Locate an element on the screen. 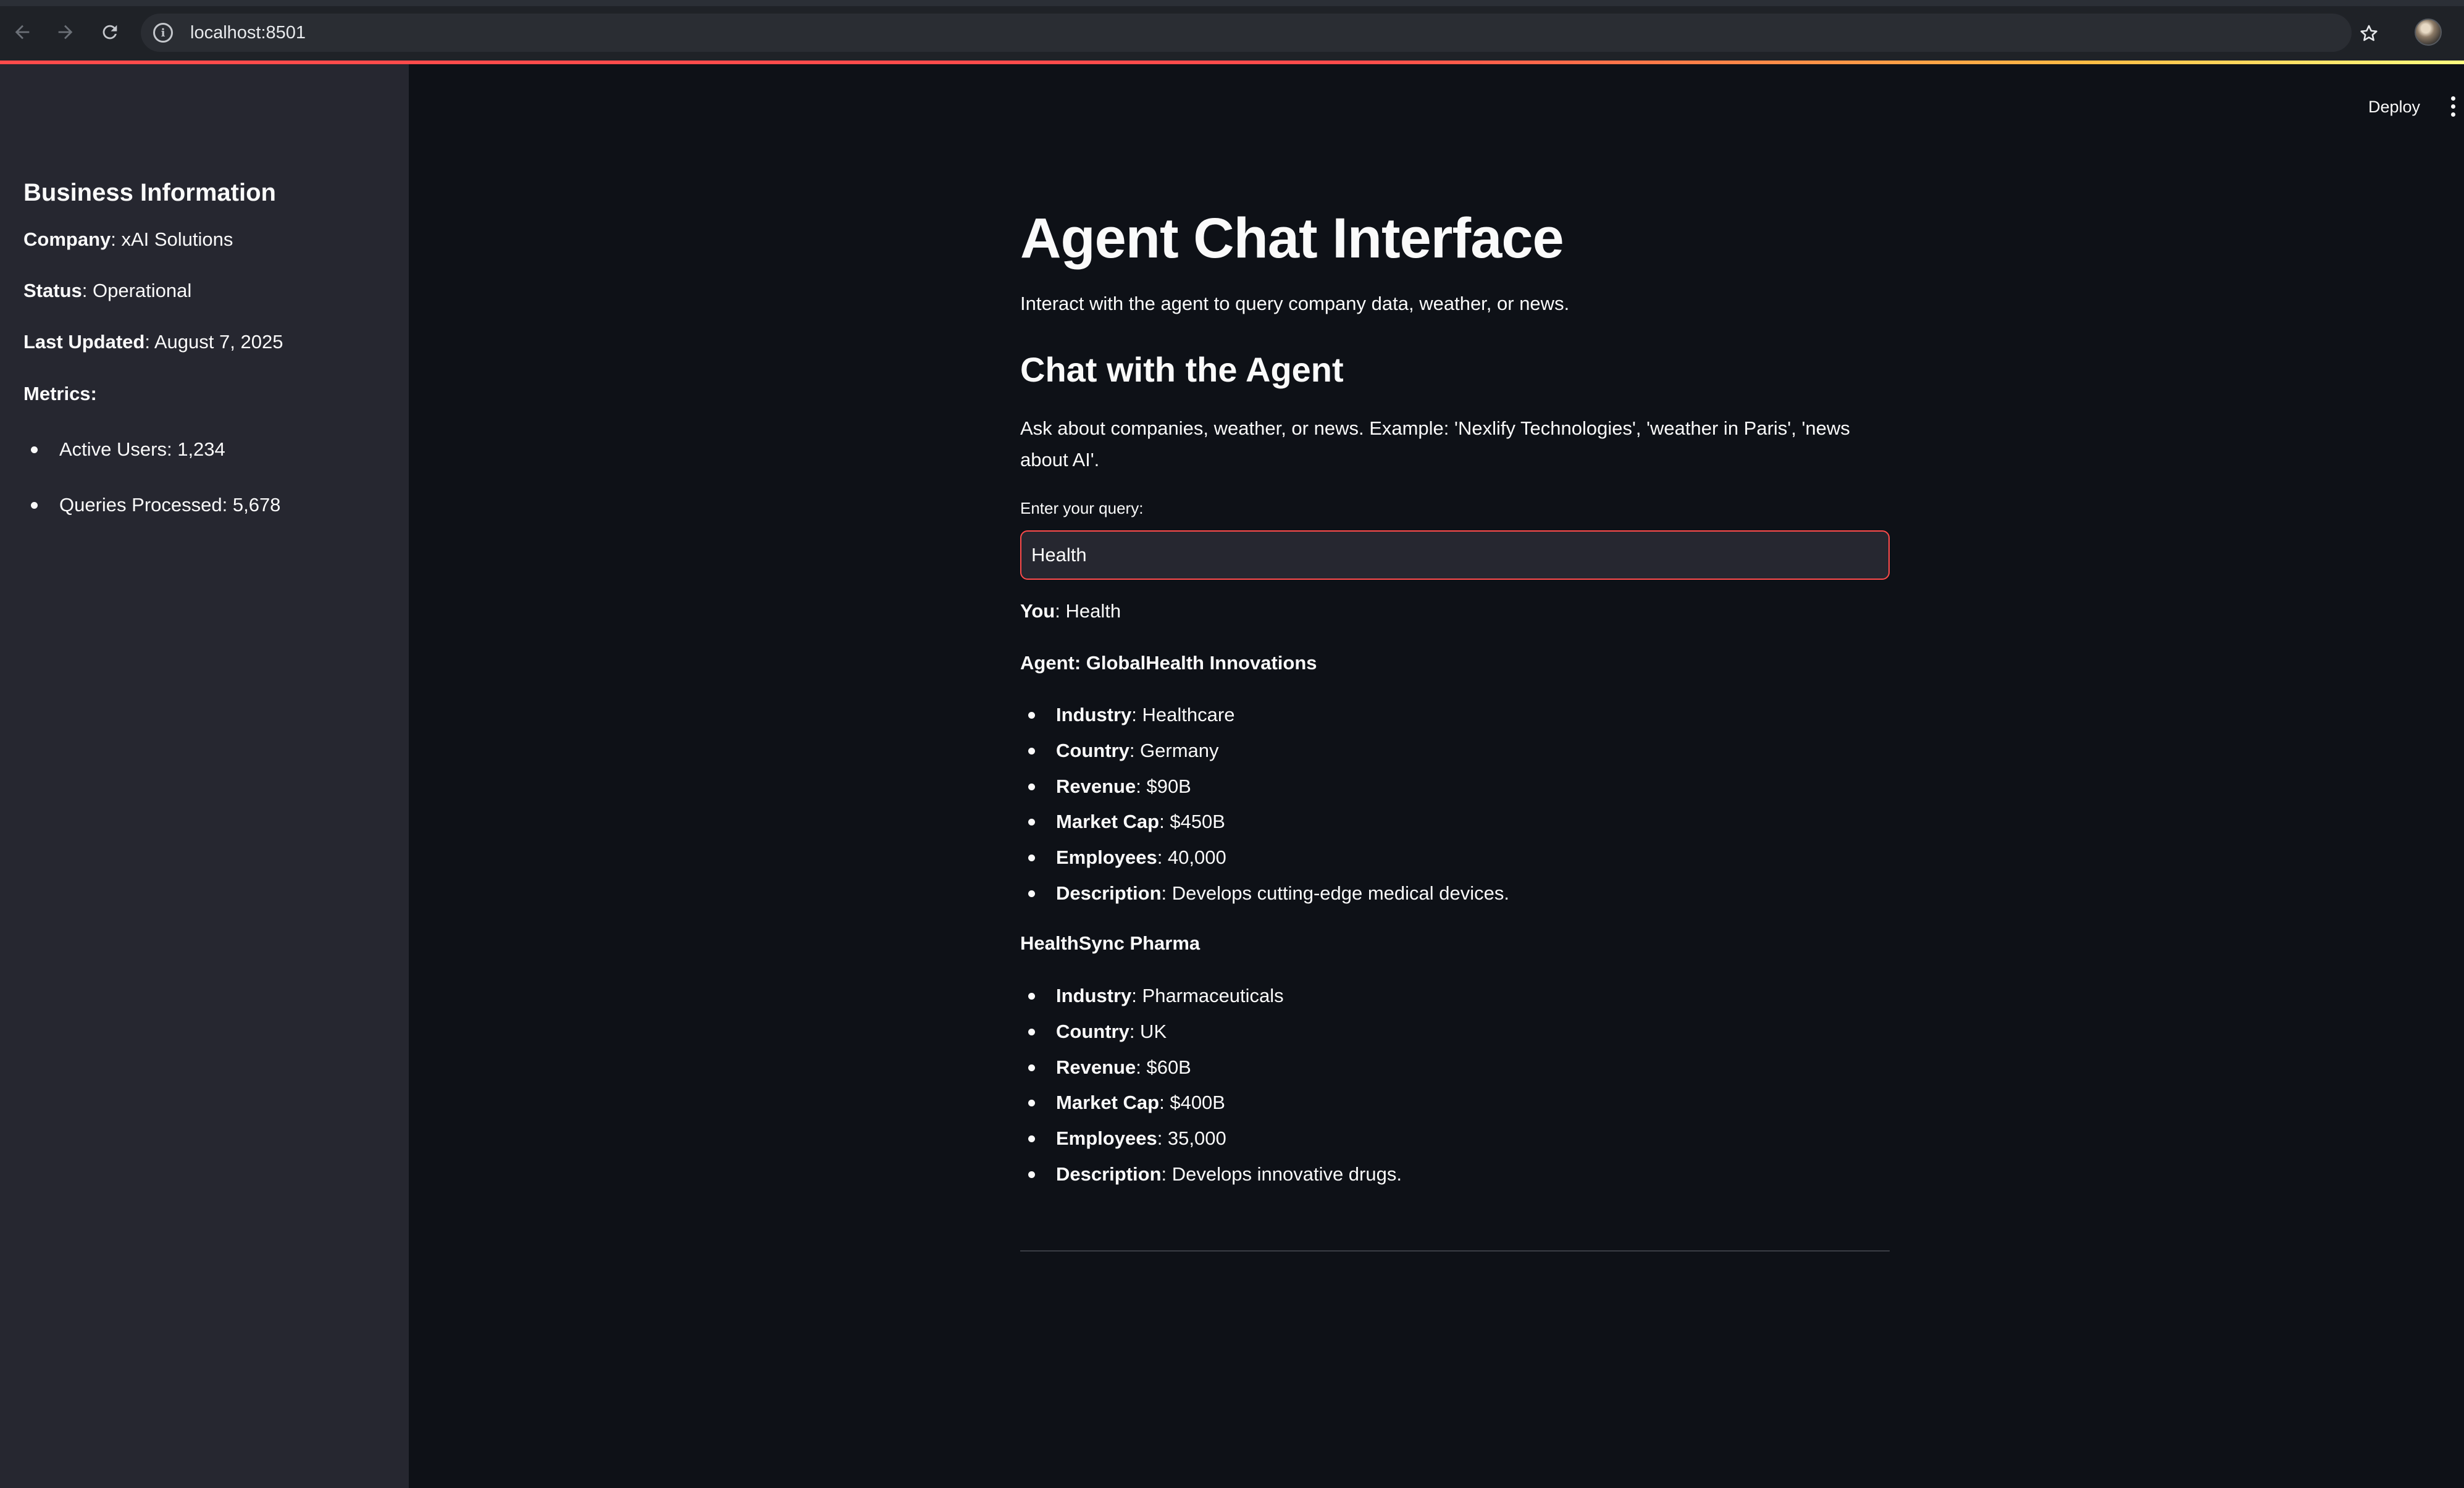 This screenshot has width=2464, height=1488. you-value: : Health is located at coordinates (1088, 611).